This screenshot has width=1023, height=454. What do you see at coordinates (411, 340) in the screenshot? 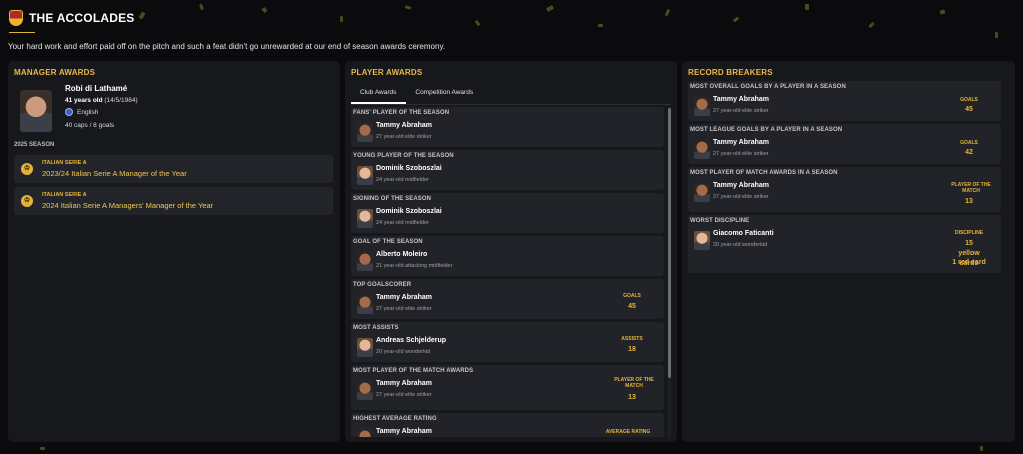
I see `player-name: Andreas Schjelderup` at bounding box center [411, 340].